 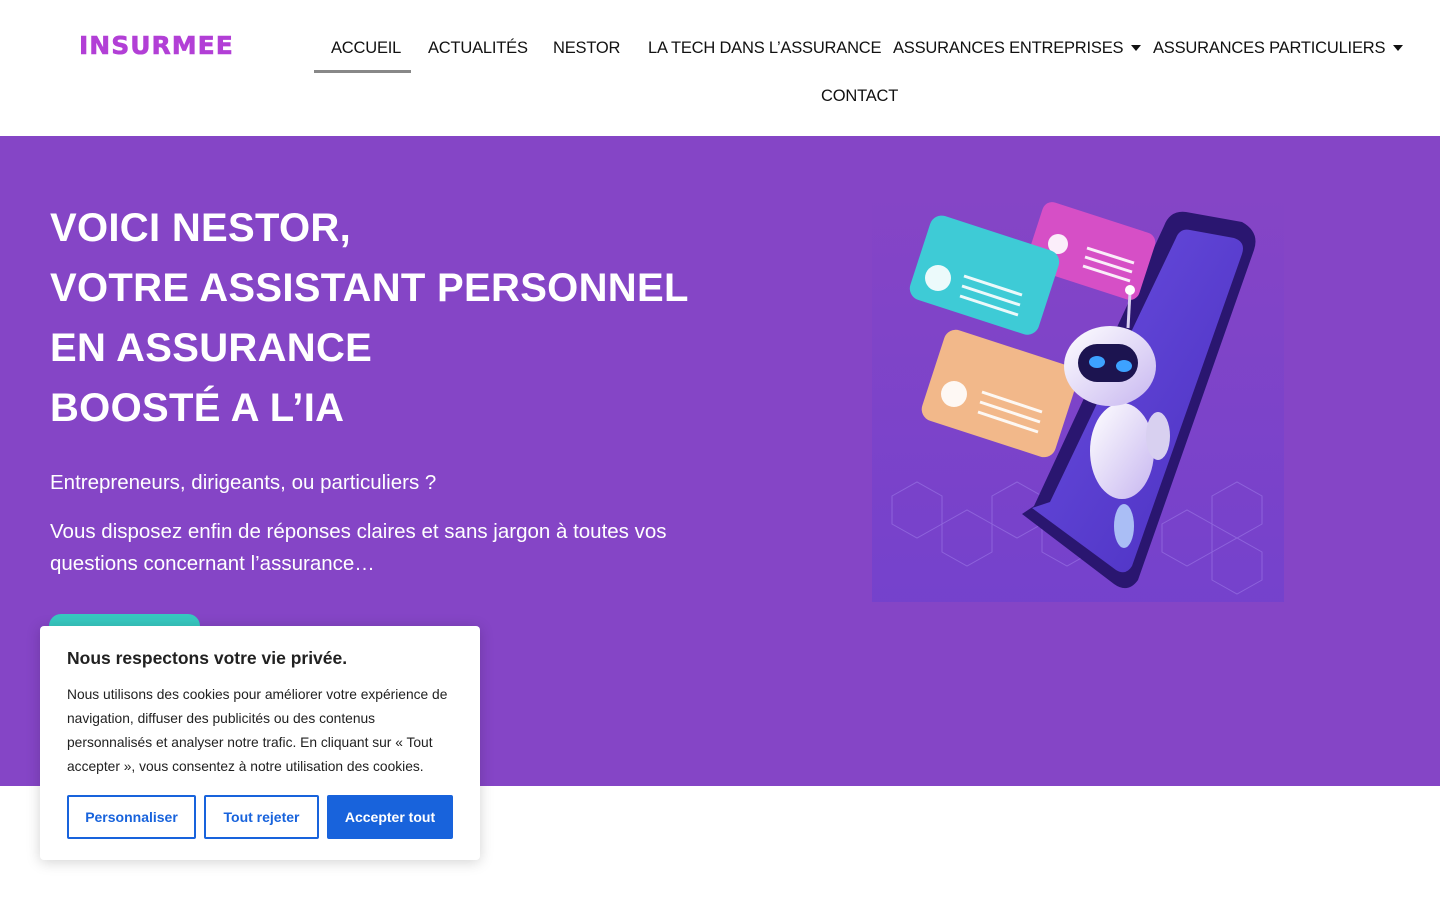 I want to click on nav-item-label: ASSURANCES ENTREPRISES, so click(x=1008, y=48).